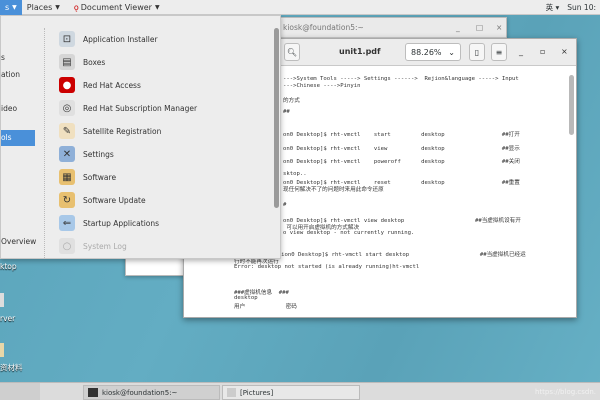 The width and height of the screenshot is (600, 400). Describe the element at coordinates (18, 138) in the screenshot. I see `category-item-selected: ols` at that location.